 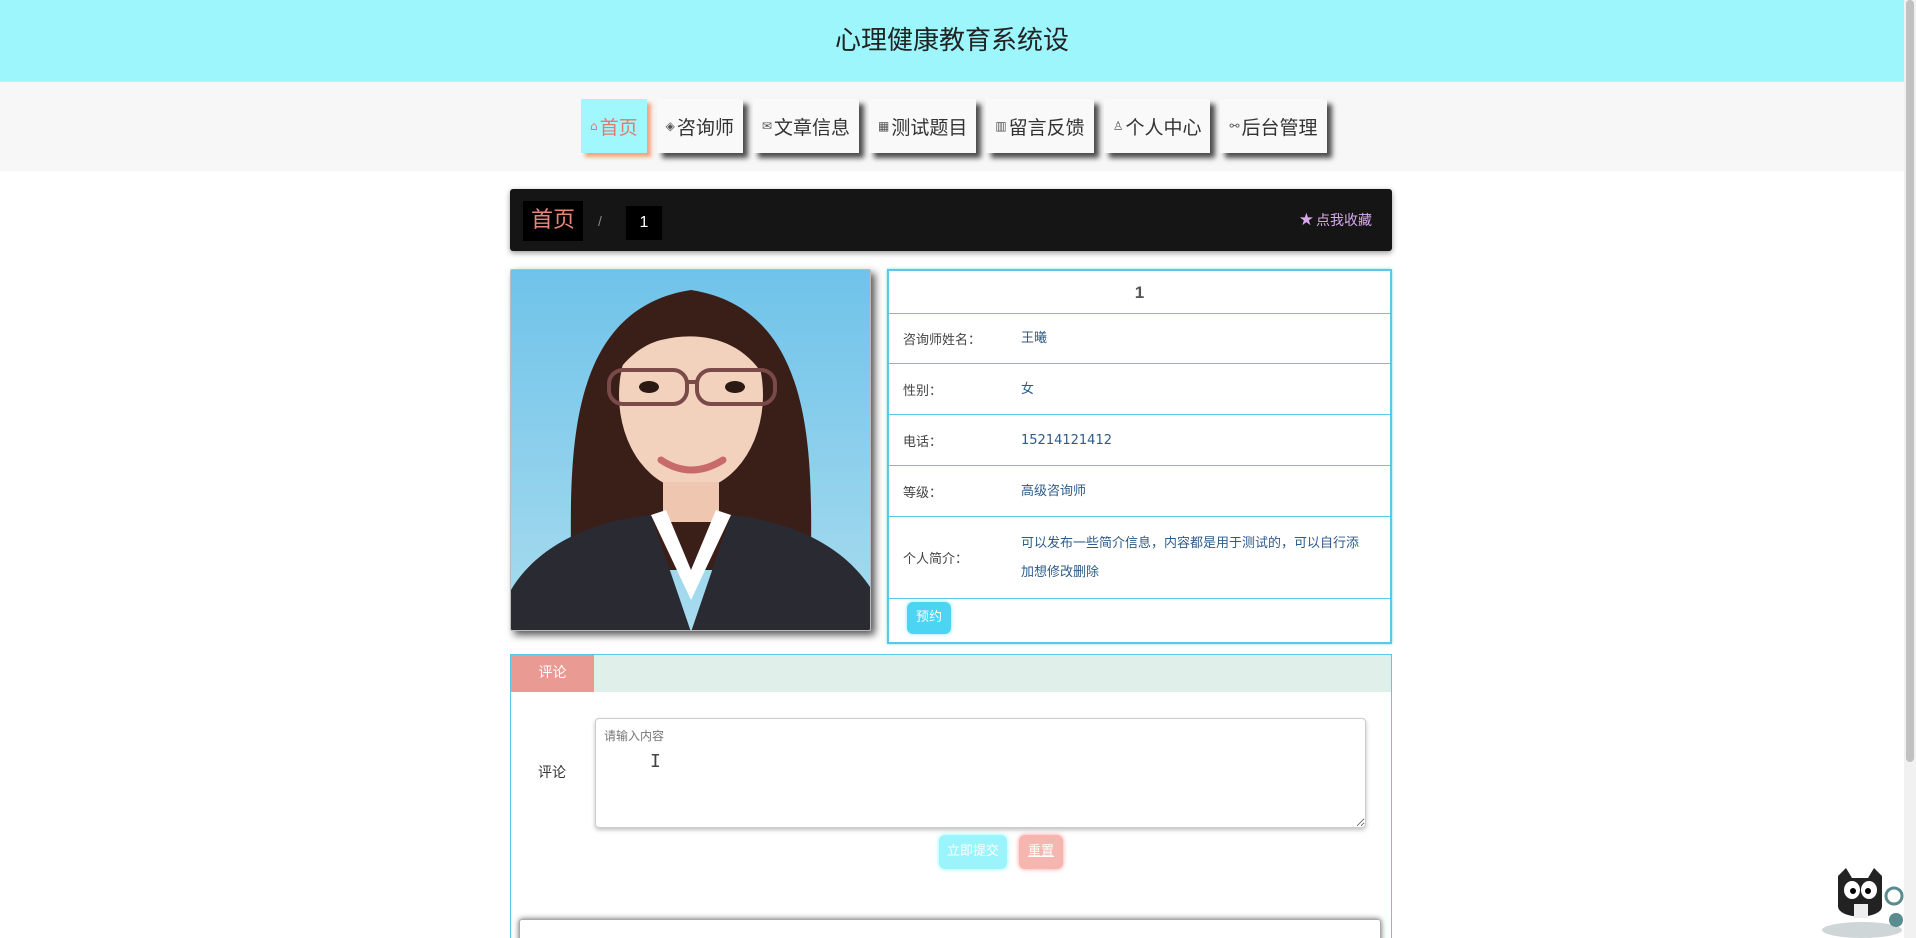 I want to click on favorite-button: ★ 点我收藏, so click(x=1335, y=220).